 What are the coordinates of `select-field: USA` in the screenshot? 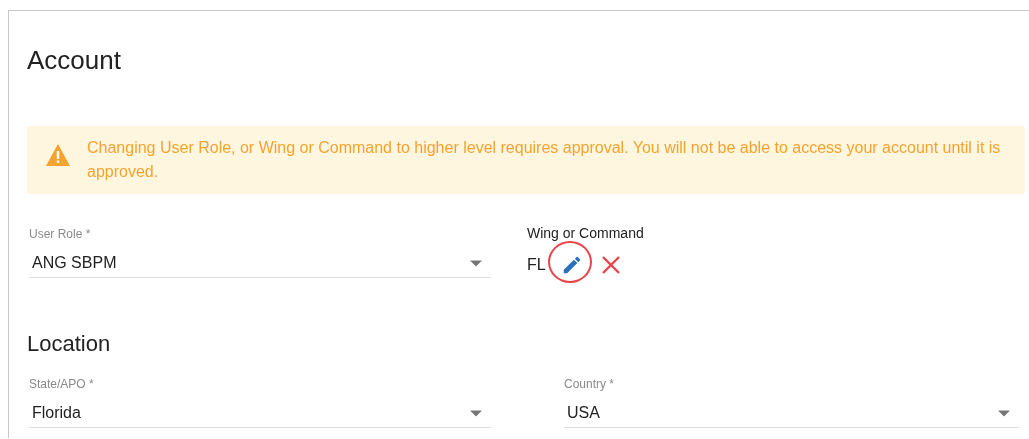 It's located at (791, 413).